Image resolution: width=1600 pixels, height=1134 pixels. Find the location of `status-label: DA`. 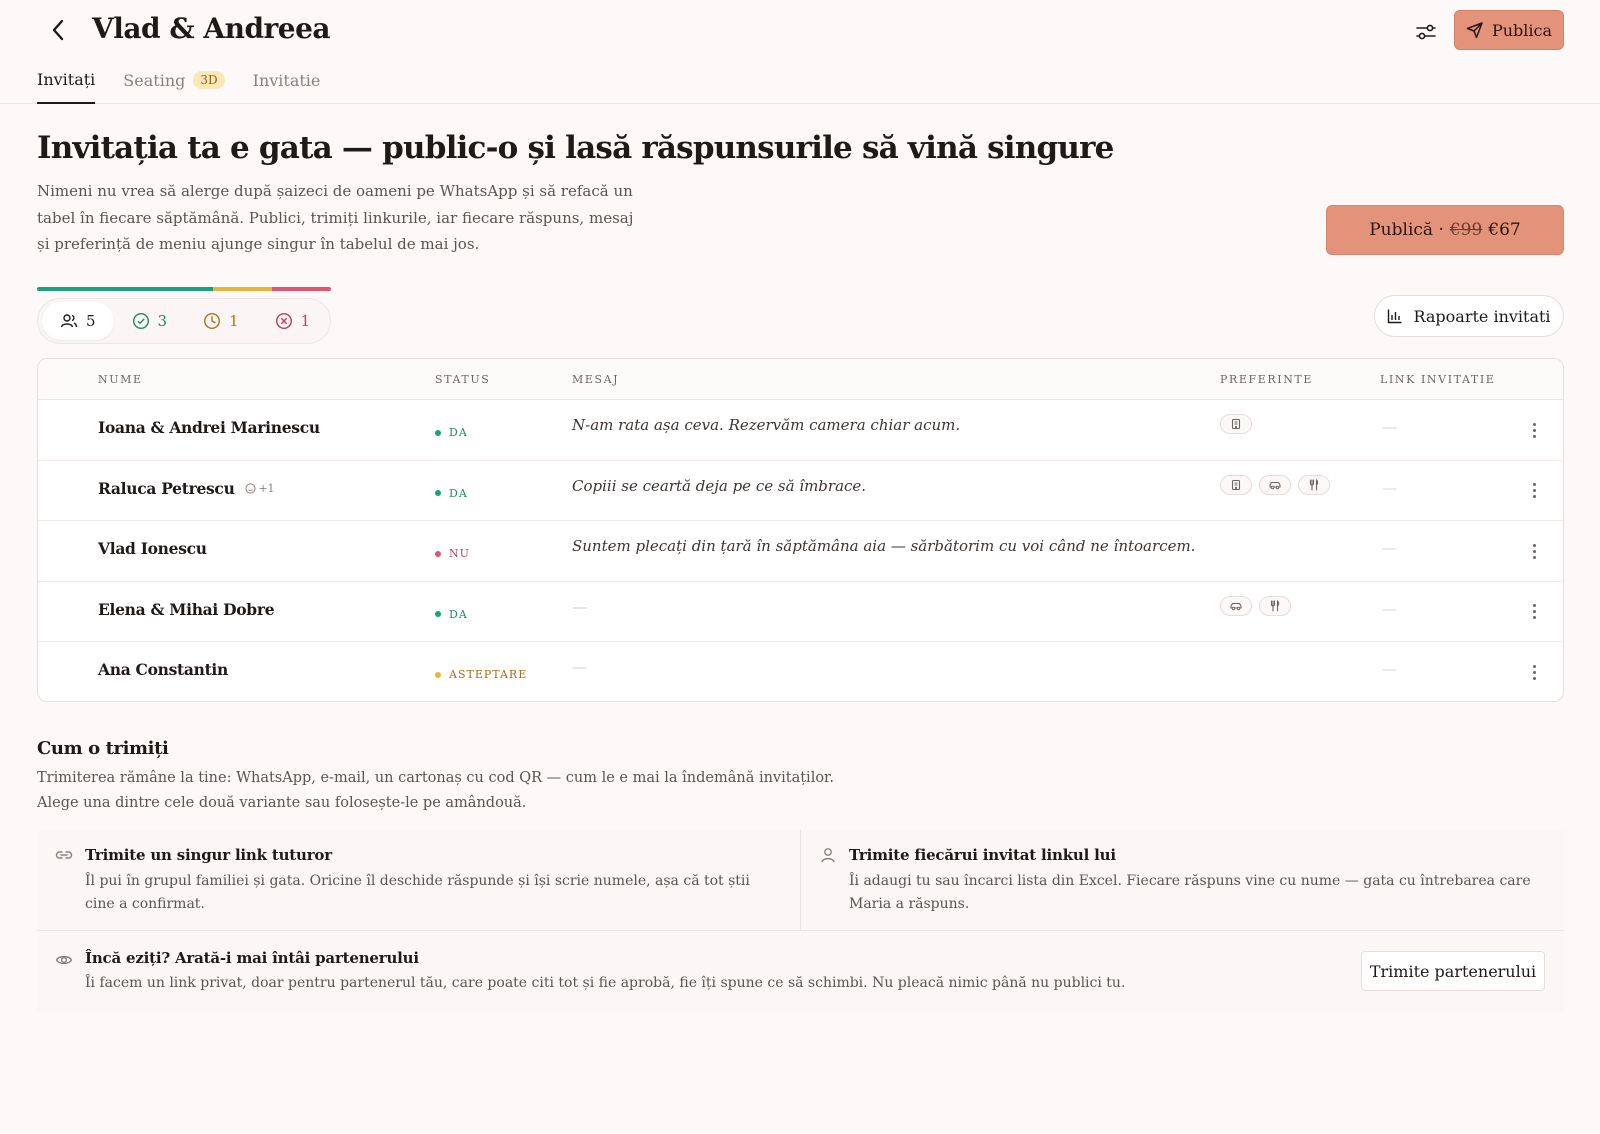

status-label: DA is located at coordinates (458, 432).